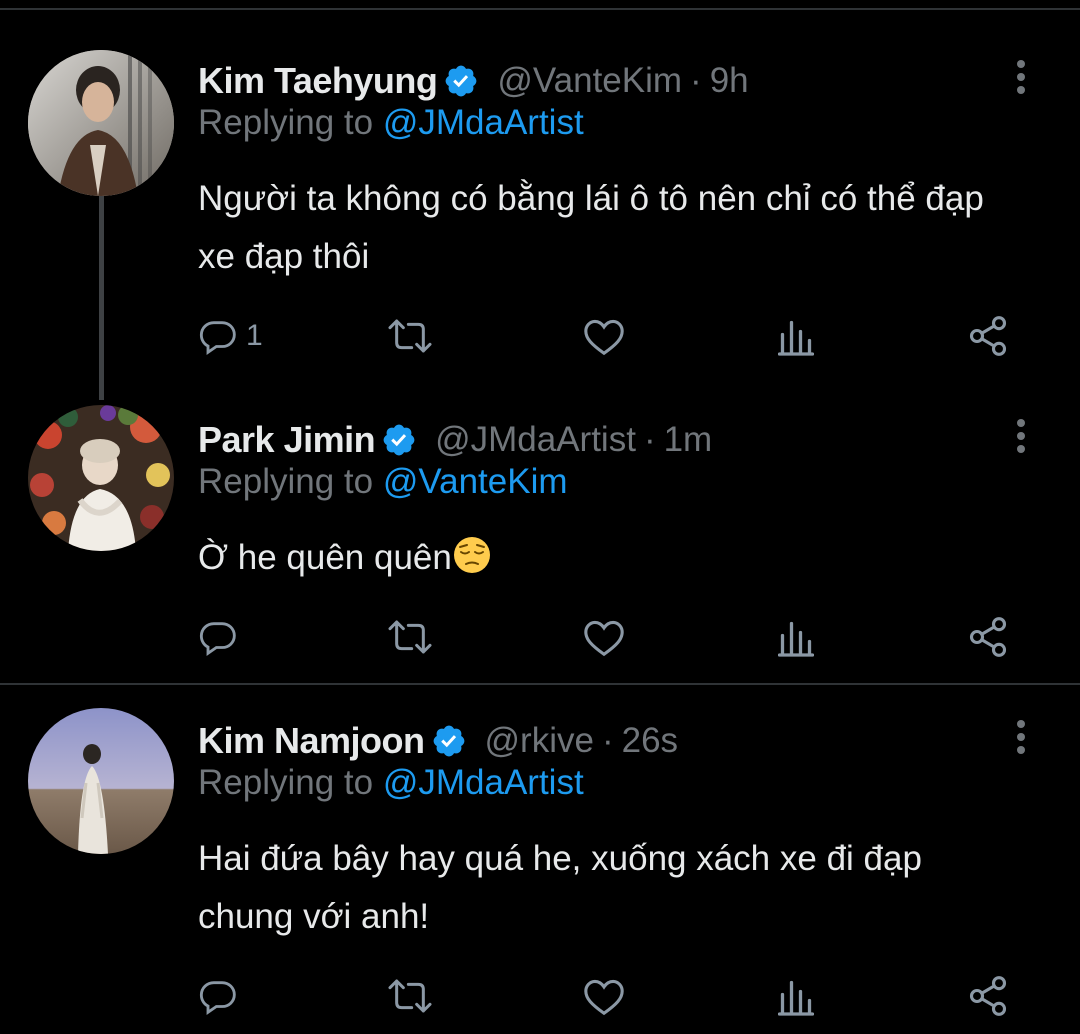 This screenshot has width=1080, height=1034. Describe the element at coordinates (729, 81) in the screenshot. I see `timestamp: 9h` at that location.